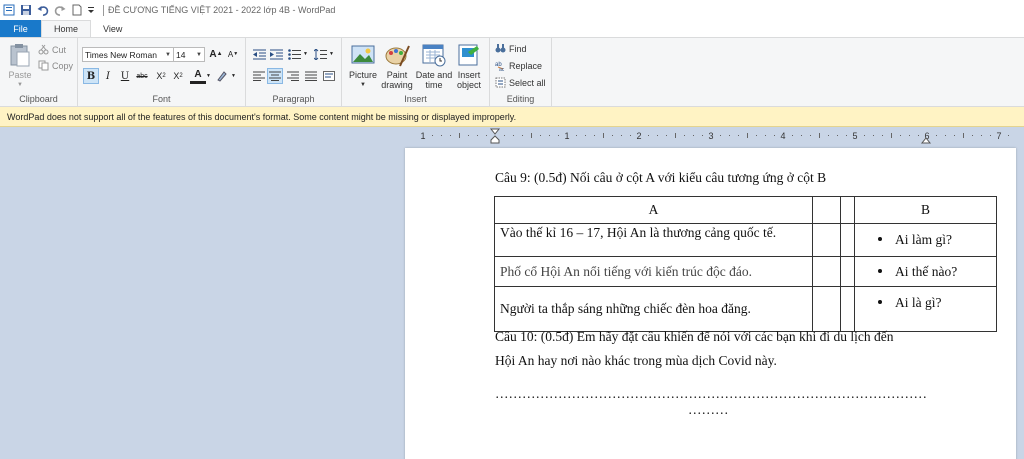 This screenshot has height=459, width=1024. I want to click on new-document-icon, so click(76, 10).